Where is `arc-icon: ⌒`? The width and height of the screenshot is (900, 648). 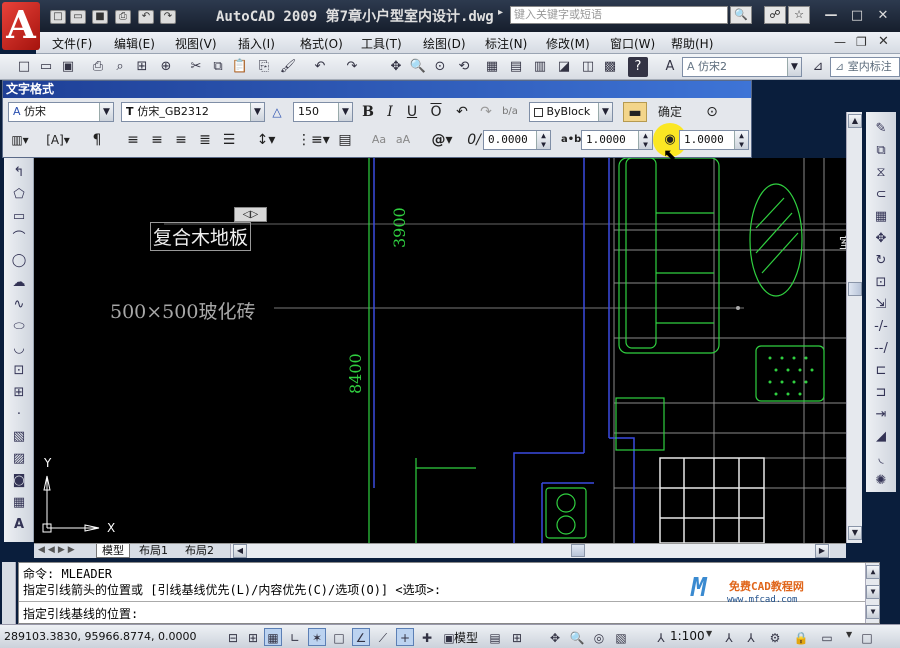
arc-icon: ⌒ is located at coordinates (19, 239).